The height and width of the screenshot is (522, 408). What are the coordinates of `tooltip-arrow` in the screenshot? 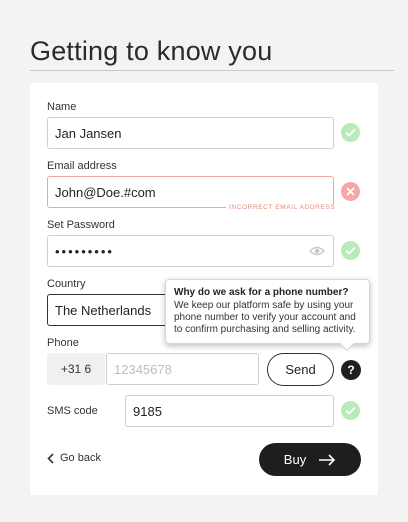 It's located at (347, 344).